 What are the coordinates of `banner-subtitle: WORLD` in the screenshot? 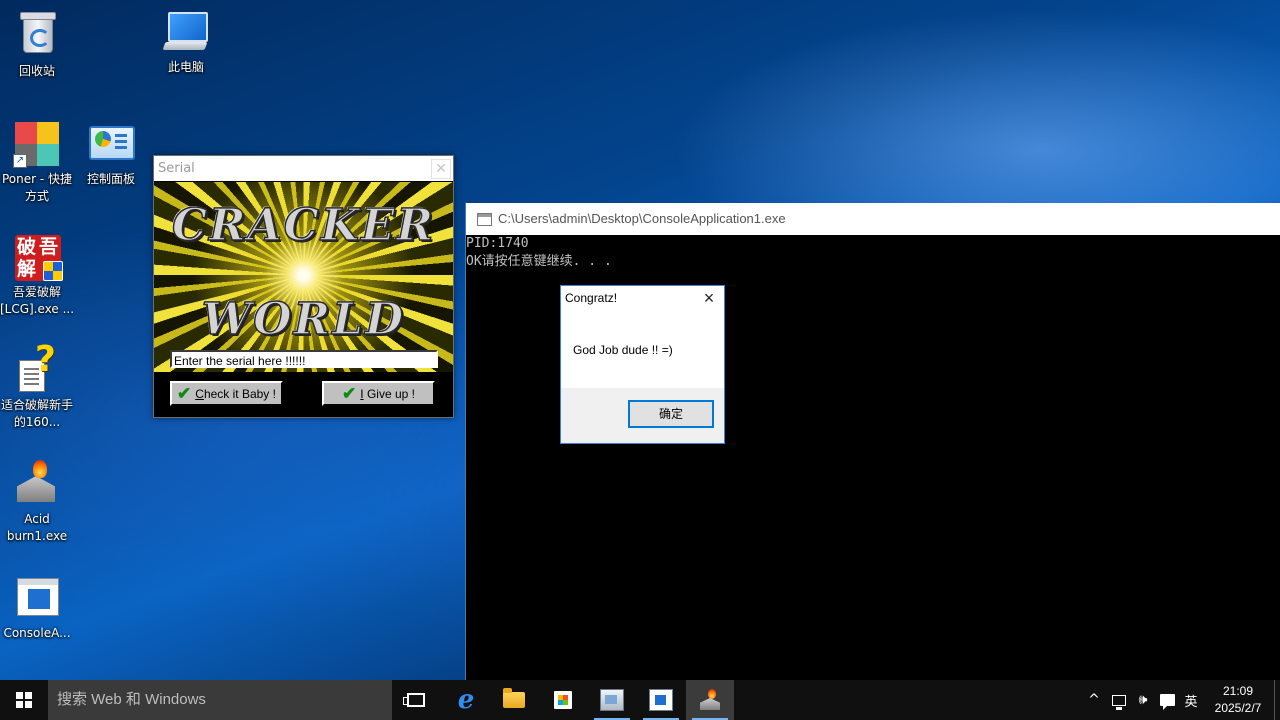 It's located at (303, 319).